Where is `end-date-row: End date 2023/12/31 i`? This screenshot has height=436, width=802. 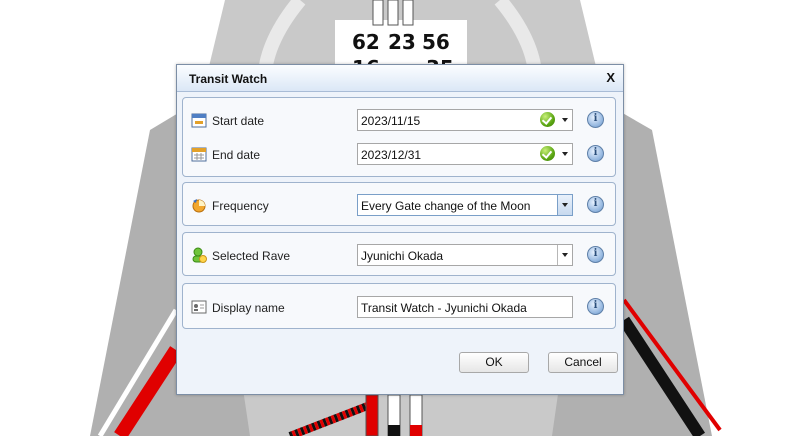
end-date-row: End date 2023/12/31 i is located at coordinates (400, 154).